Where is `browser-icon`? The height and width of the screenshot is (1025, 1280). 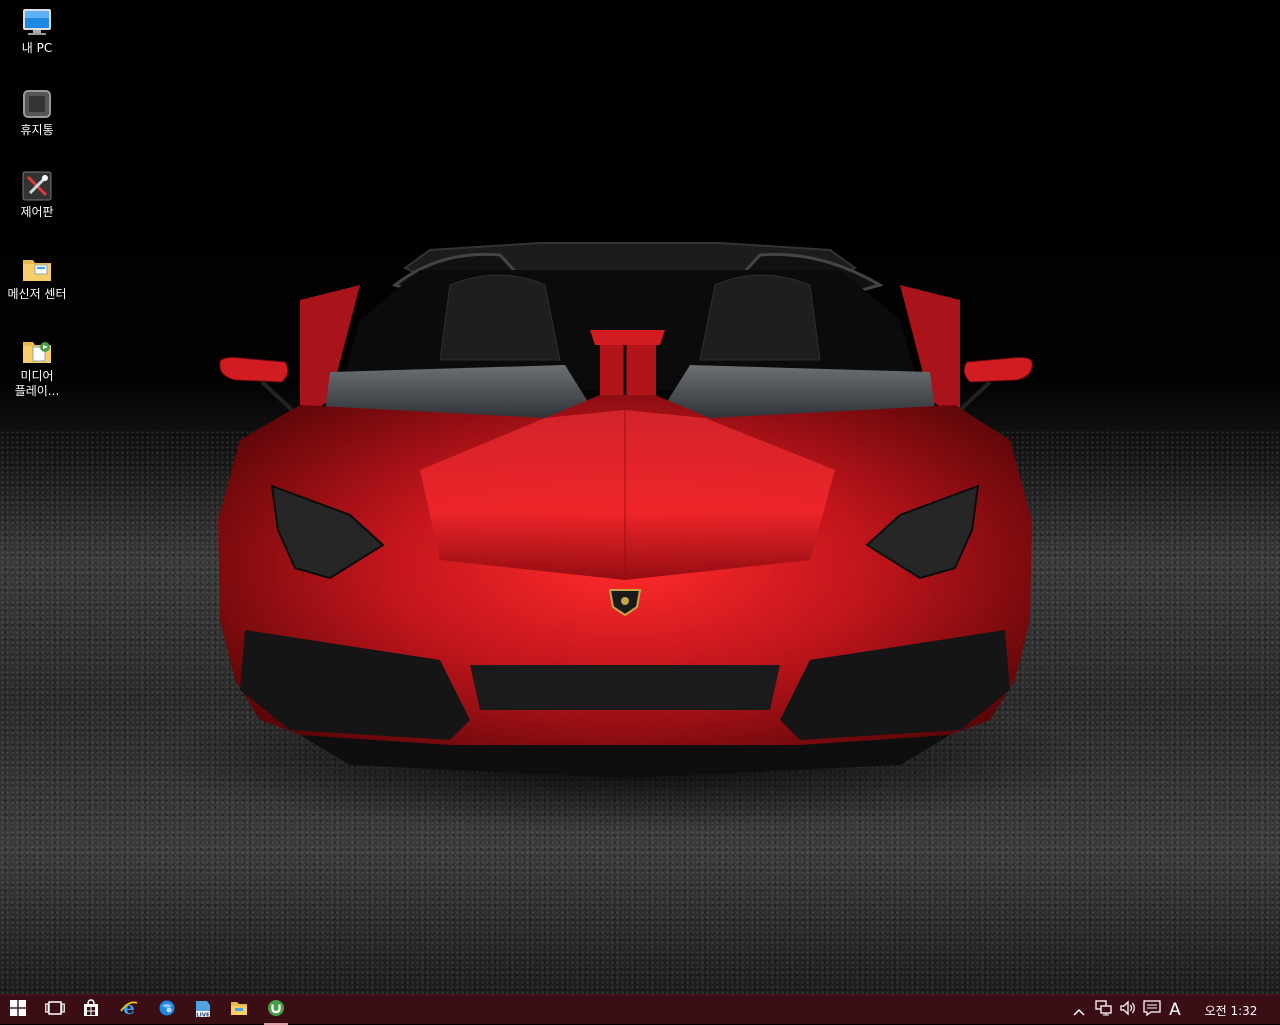 browser-icon is located at coordinates (167, 1010).